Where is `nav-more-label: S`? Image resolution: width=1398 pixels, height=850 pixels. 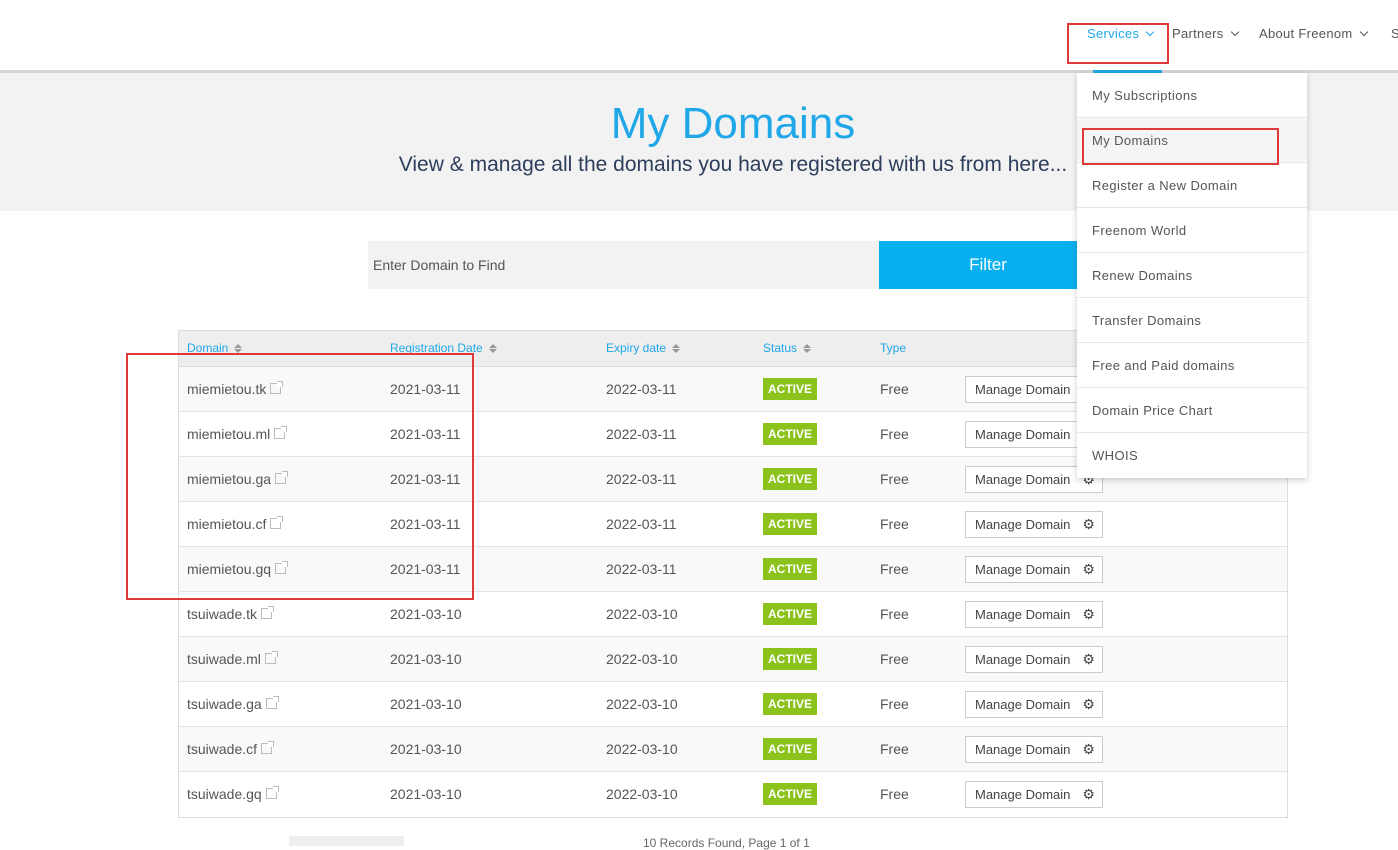
nav-more-label: S is located at coordinates (1394, 33).